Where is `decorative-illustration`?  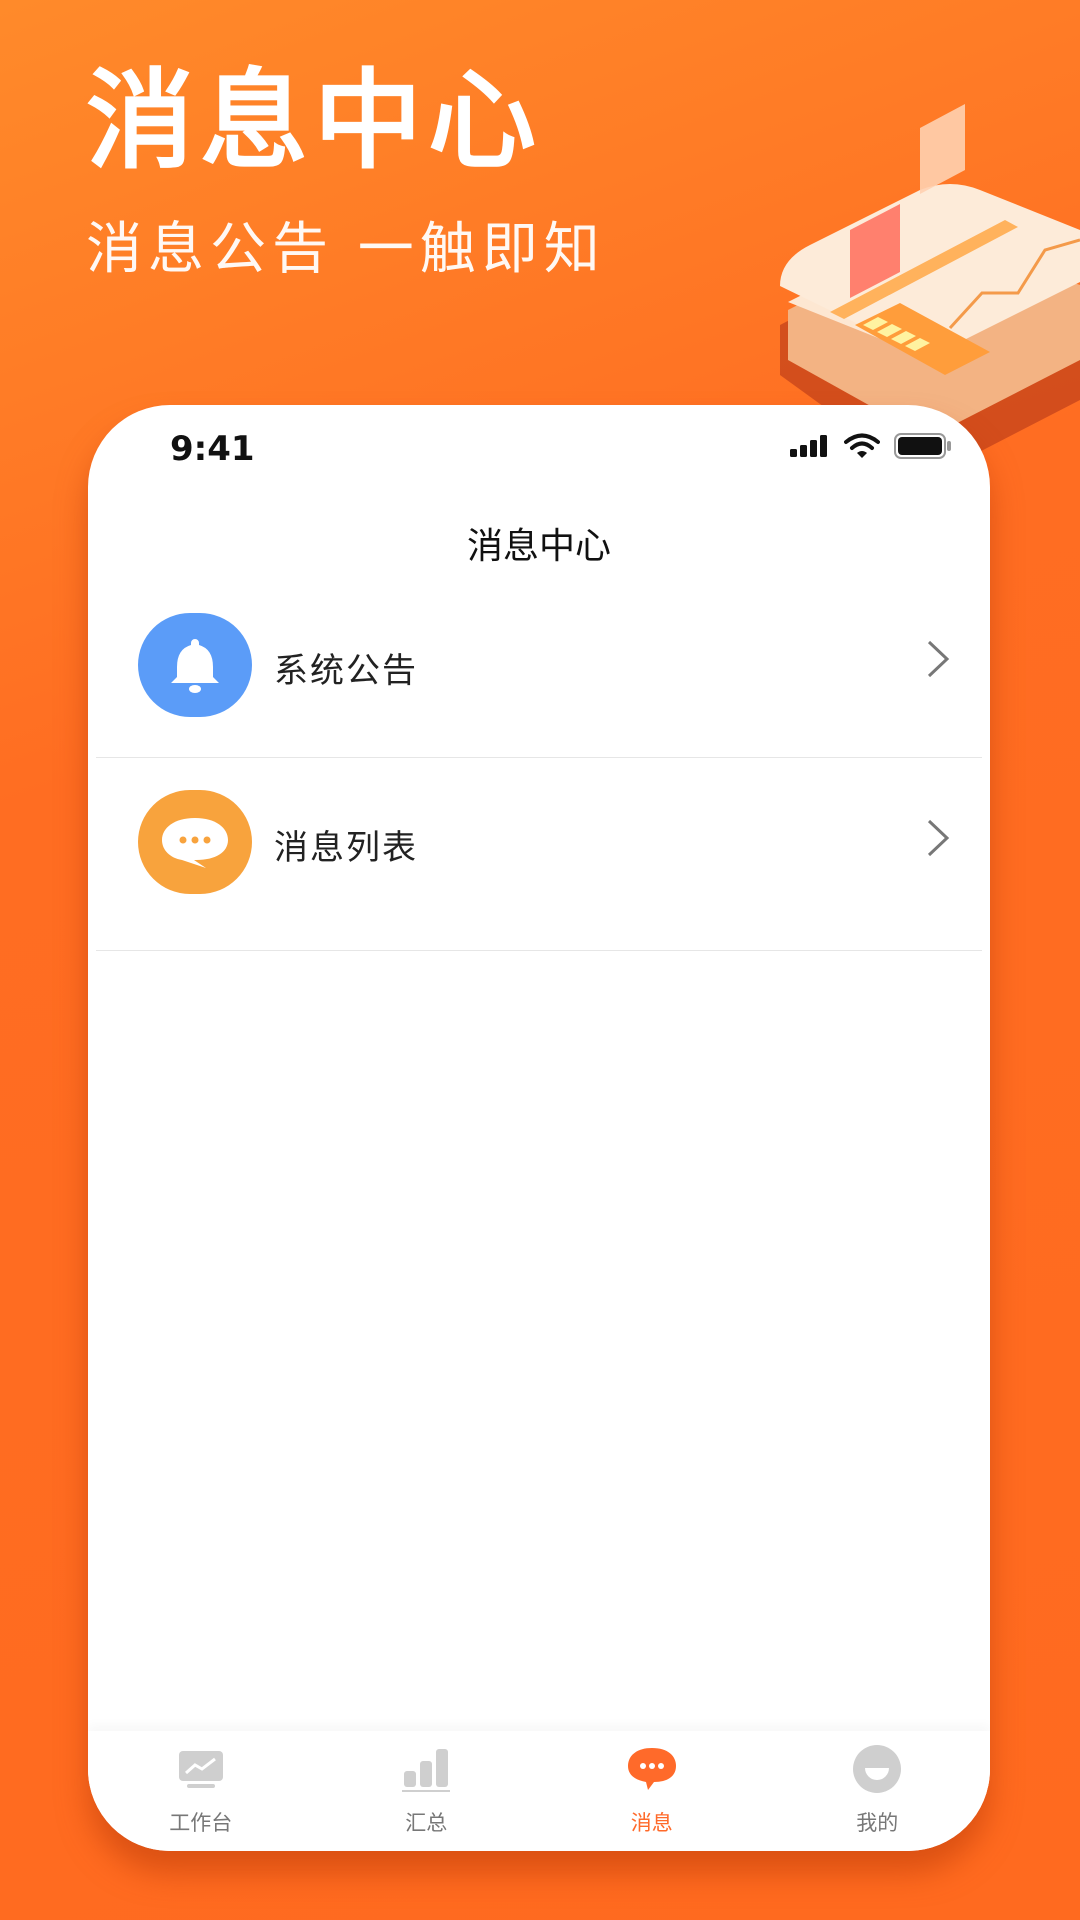 decorative-illustration is located at coordinates (930, 282).